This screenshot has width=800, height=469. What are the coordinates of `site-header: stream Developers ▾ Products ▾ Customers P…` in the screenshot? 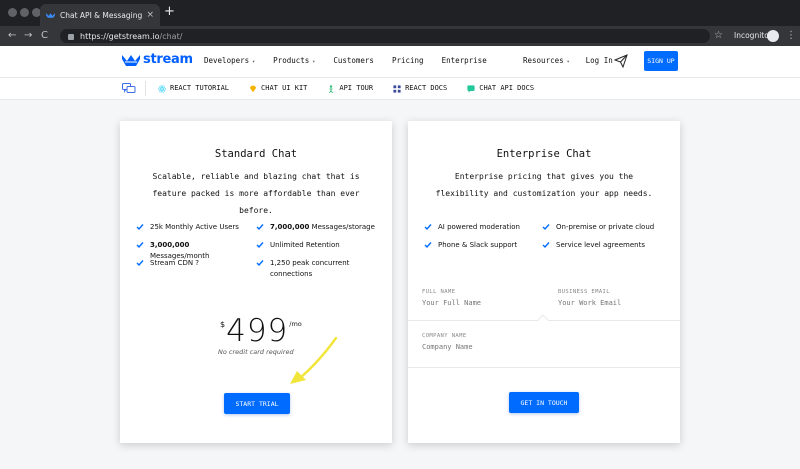 It's located at (400, 62).